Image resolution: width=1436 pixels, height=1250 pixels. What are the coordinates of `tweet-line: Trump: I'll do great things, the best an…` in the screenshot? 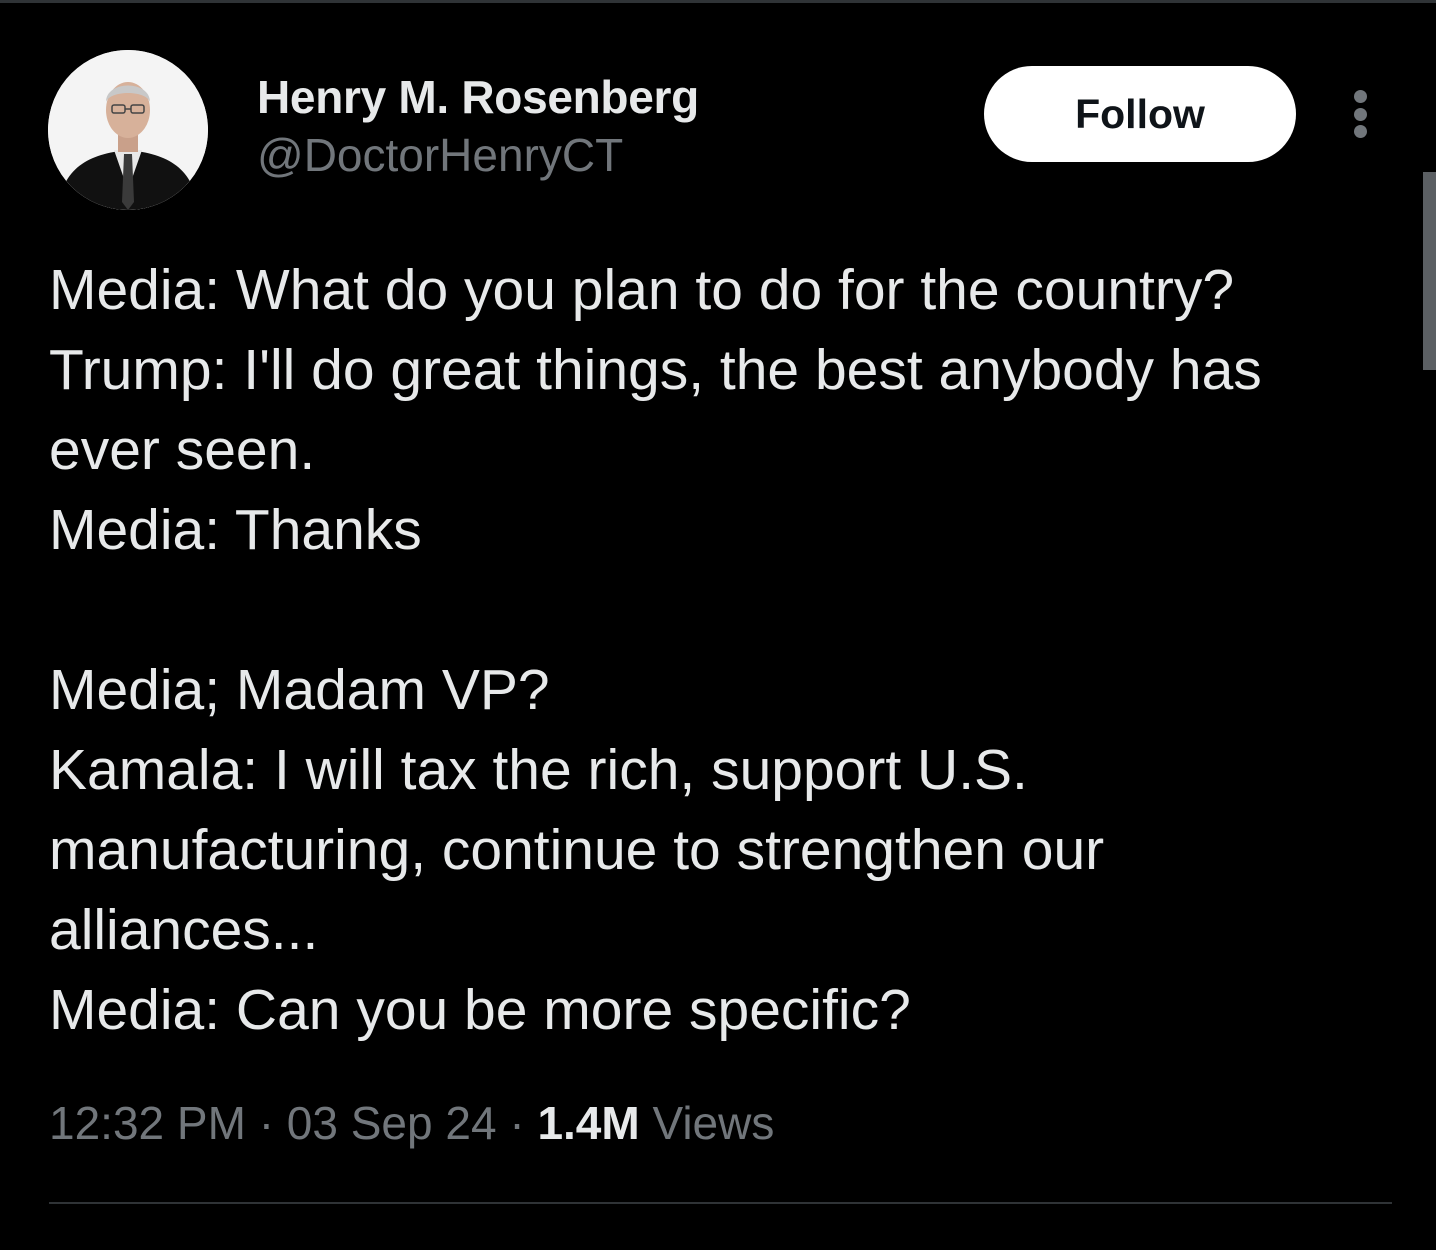 It's located at (655, 370).